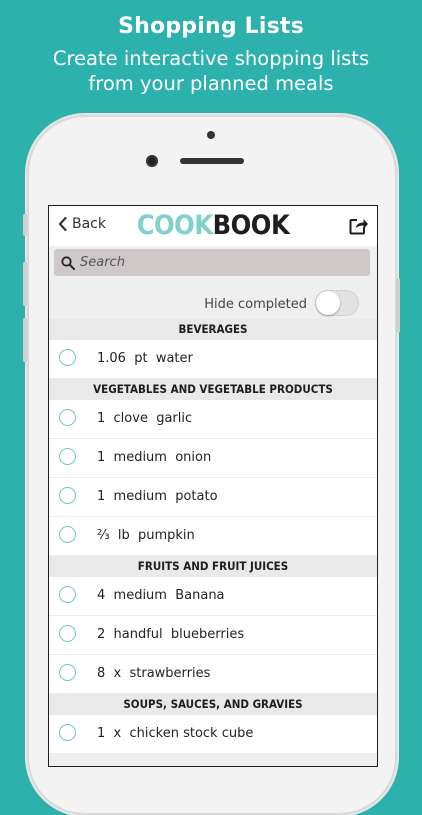 Image resolution: width=422 pixels, height=815 pixels. What do you see at coordinates (25, 284) in the screenshot?
I see `phone-volume-up` at bounding box center [25, 284].